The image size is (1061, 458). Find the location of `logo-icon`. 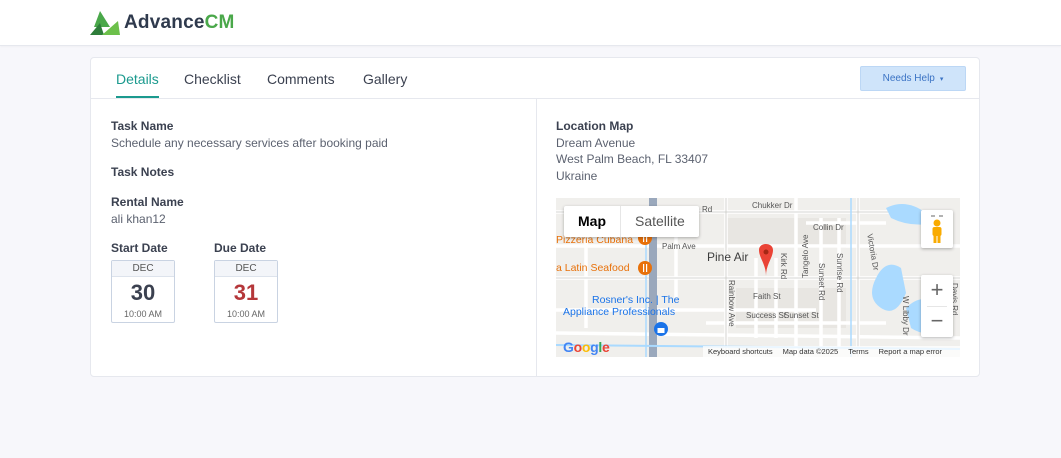

logo-icon is located at coordinates (105, 23).